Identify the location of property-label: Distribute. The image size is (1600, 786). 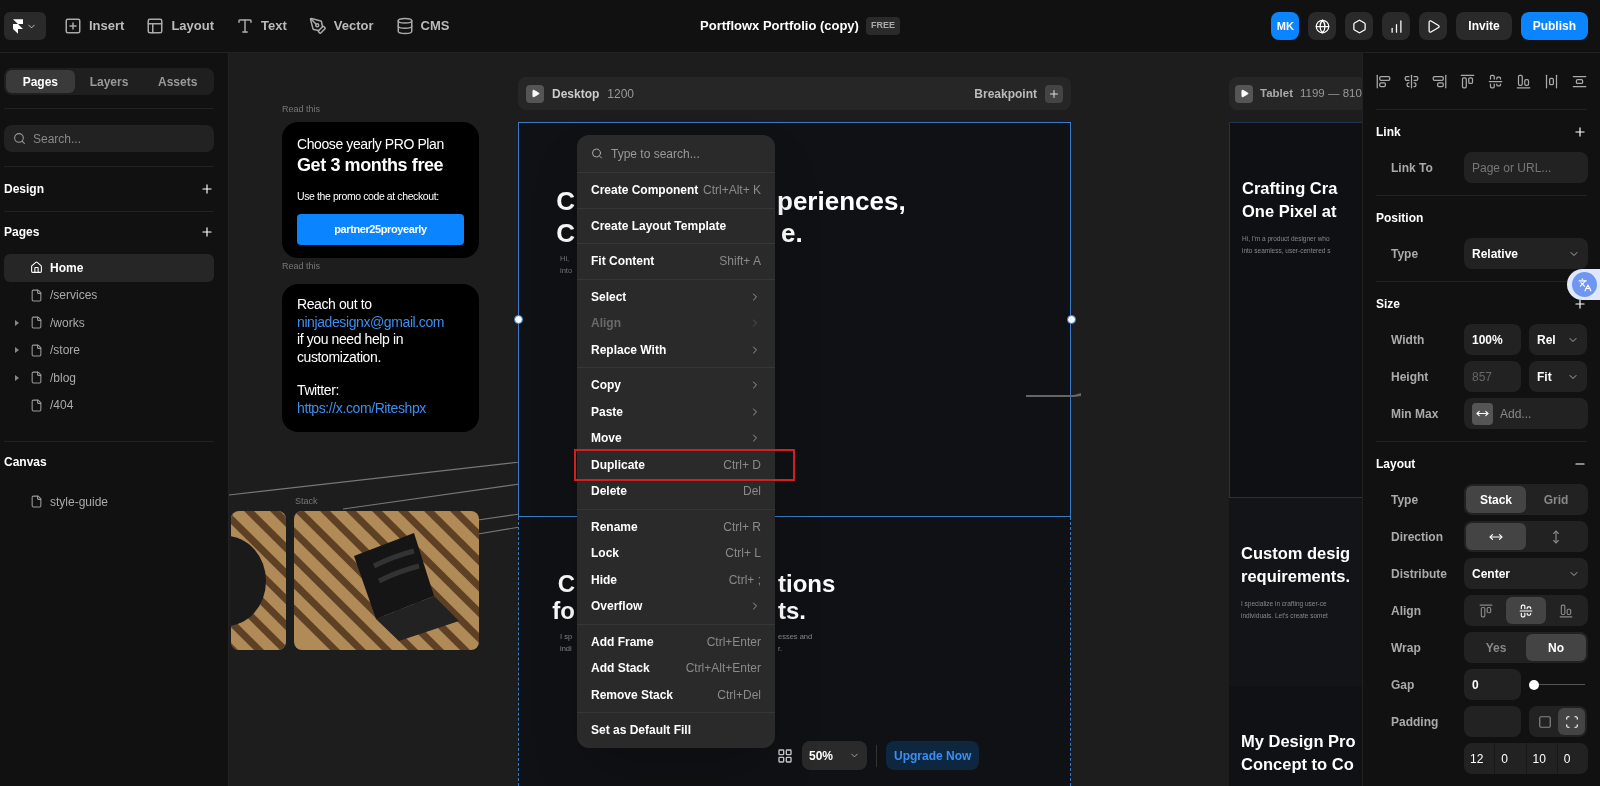
(1419, 574).